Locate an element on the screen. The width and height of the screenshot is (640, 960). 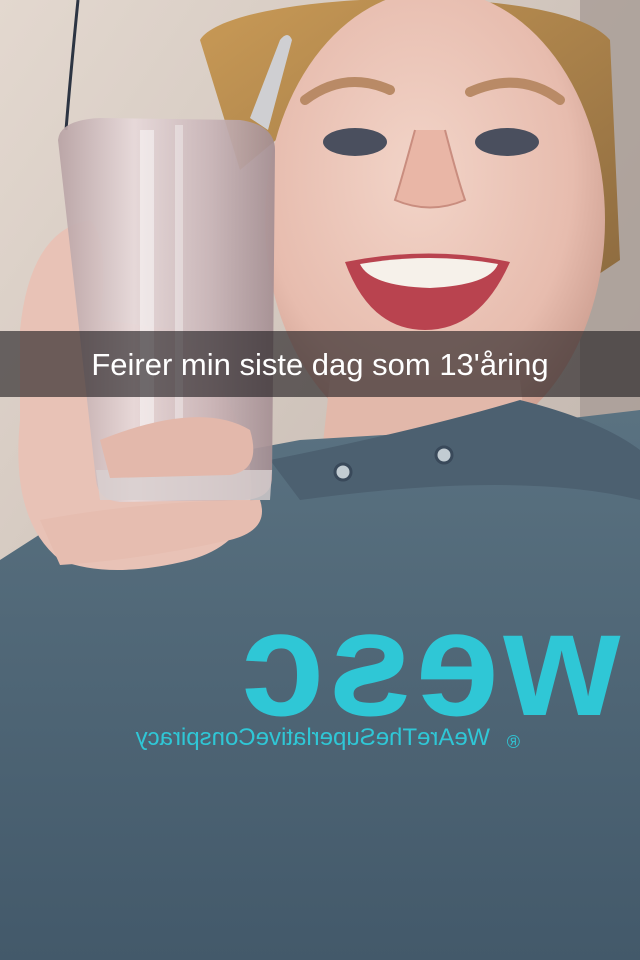
hoodie-tagline-text: WeAreTheSuperlativeConspiracy is located at coordinates (313, 737).